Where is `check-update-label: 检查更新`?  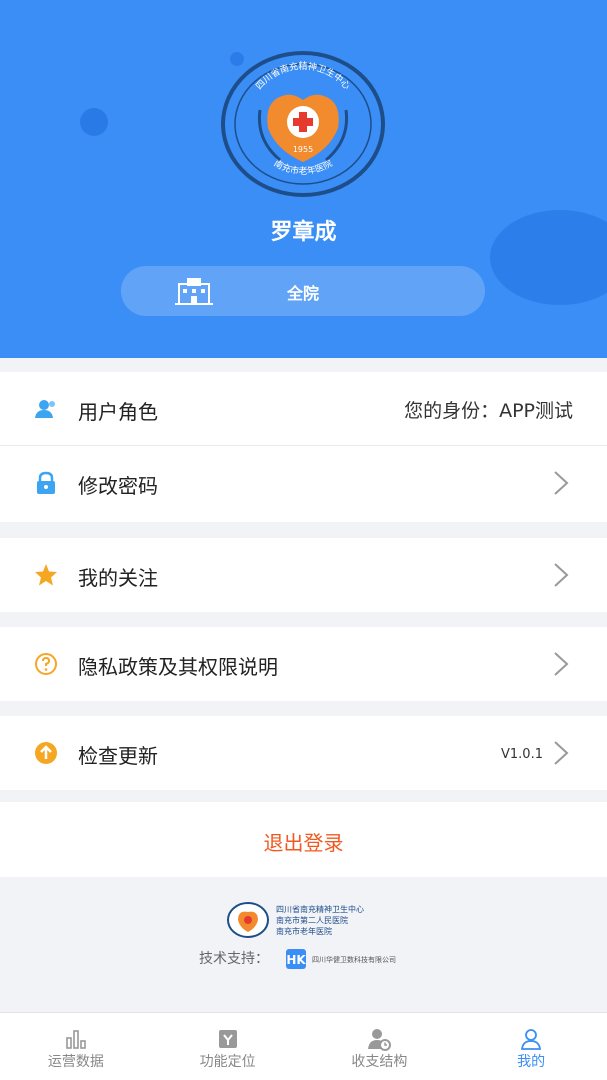
check-update-label: 检查更新 is located at coordinates (118, 756).